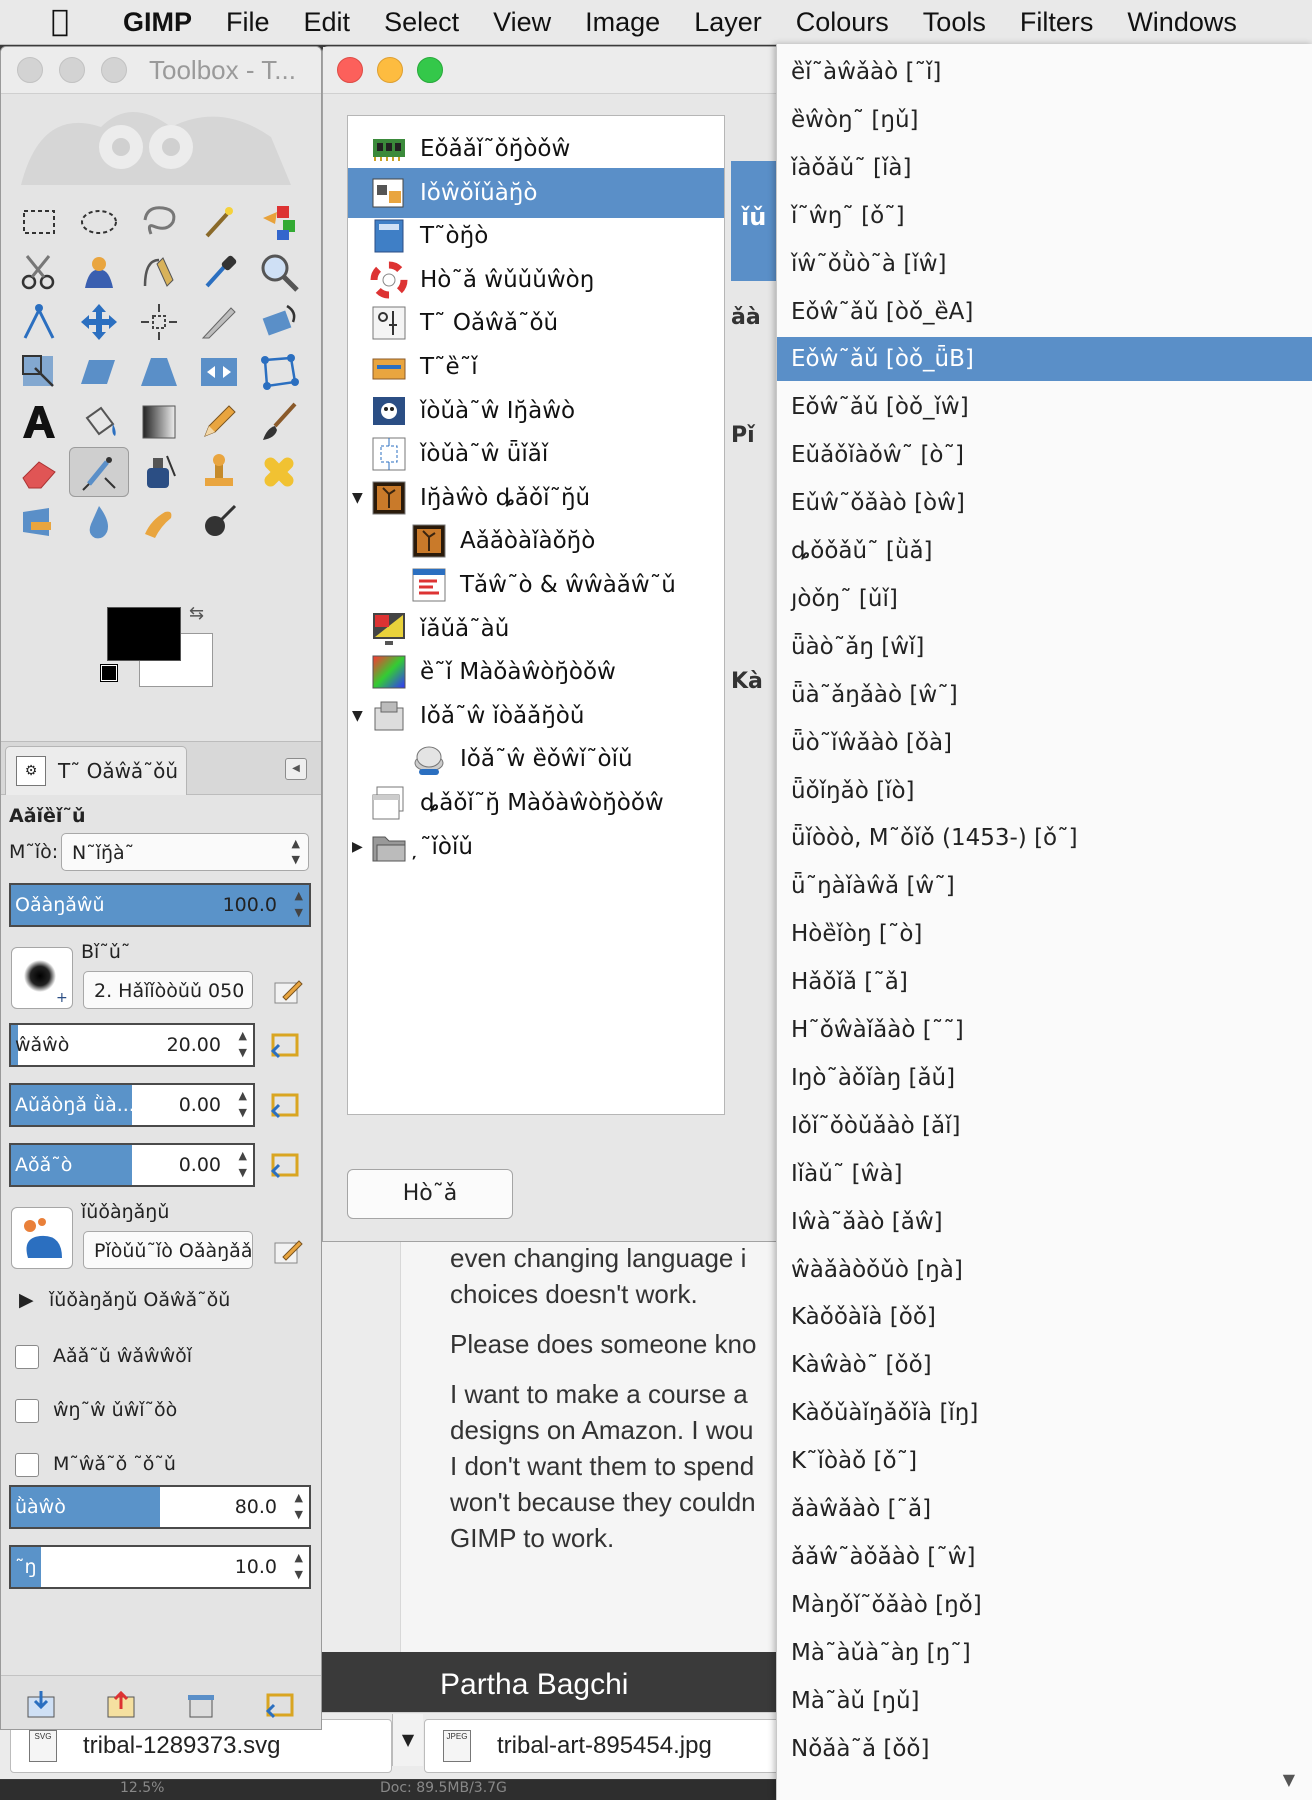 The height and width of the screenshot is (1800, 1312). I want to click on menu-windows: Windows, so click(1182, 22).